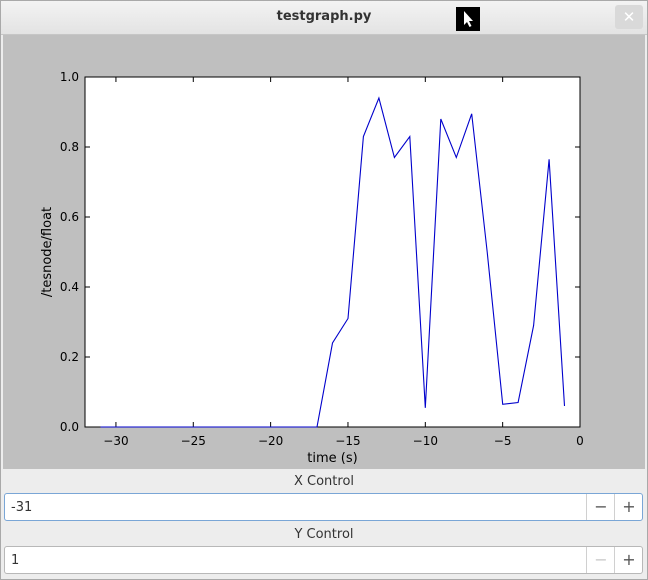  Describe the element at coordinates (332, 458) in the screenshot. I see `x-axis-label: time (s)` at that location.